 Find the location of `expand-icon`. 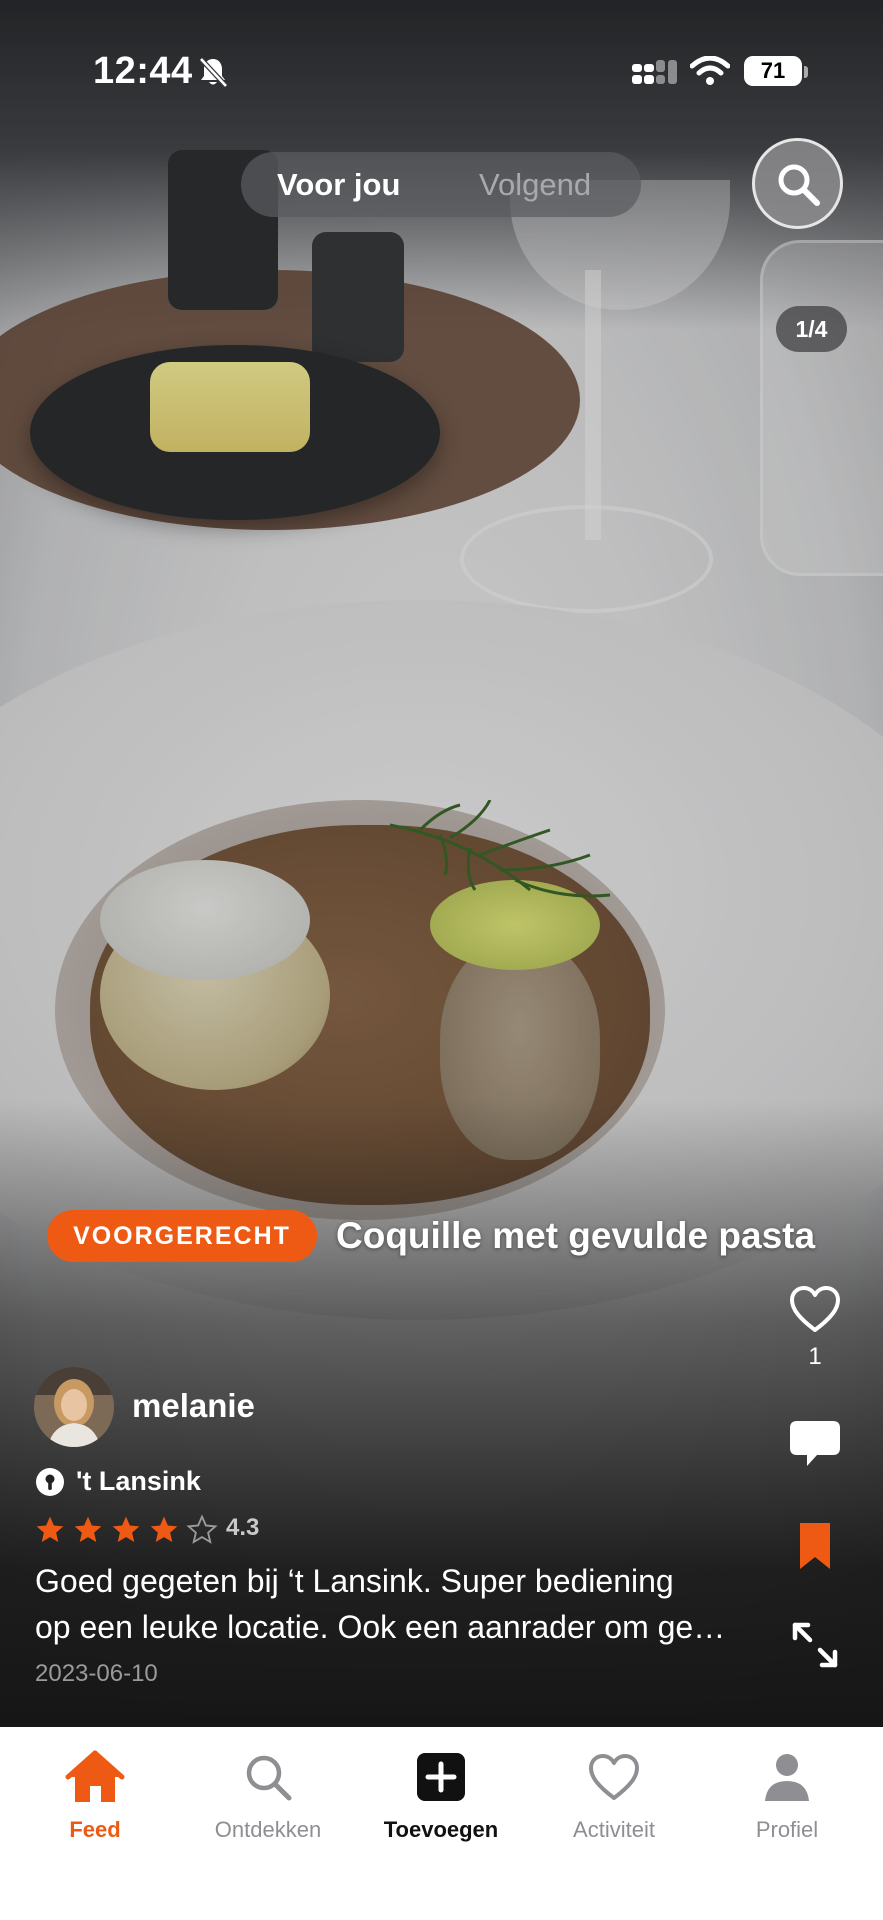

expand-icon is located at coordinates (815, 1645).